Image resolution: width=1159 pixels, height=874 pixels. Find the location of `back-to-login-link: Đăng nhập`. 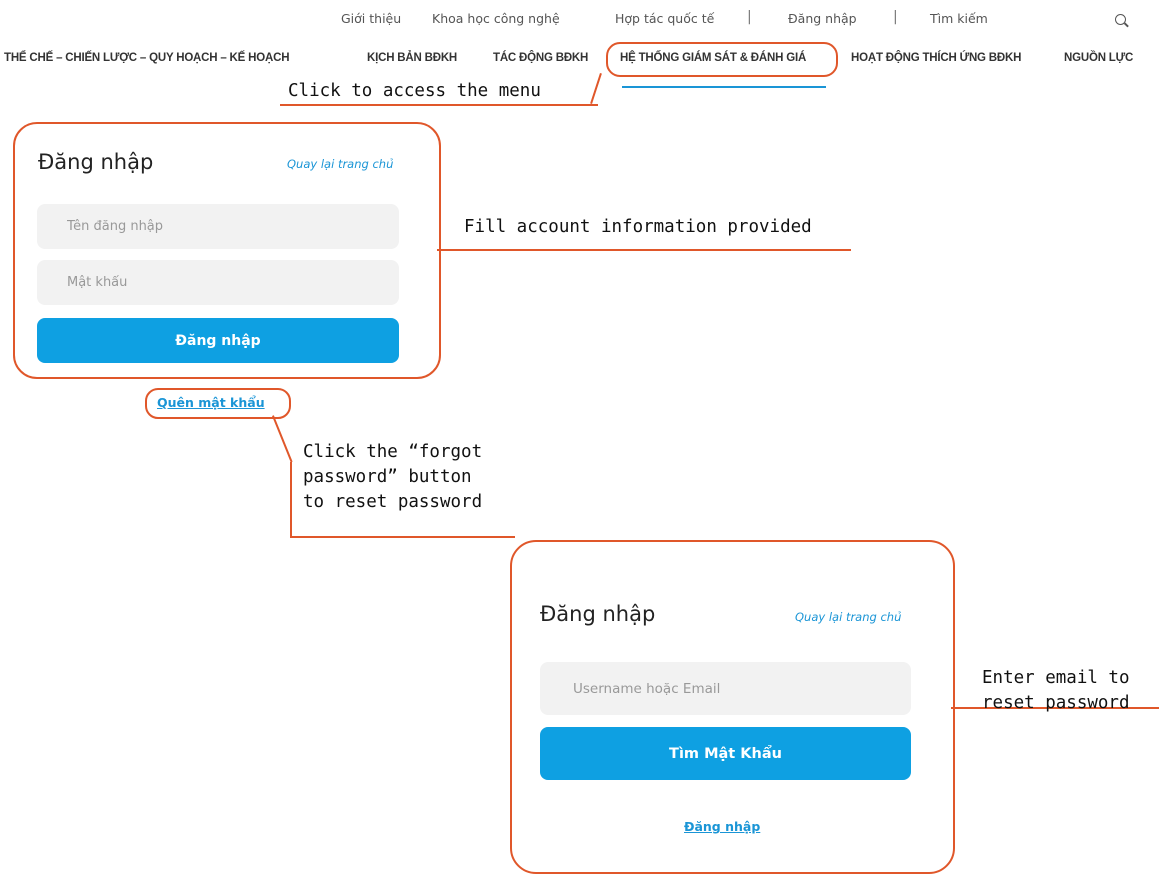

back-to-login-link: Đăng nhập is located at coordinates (722, 826).